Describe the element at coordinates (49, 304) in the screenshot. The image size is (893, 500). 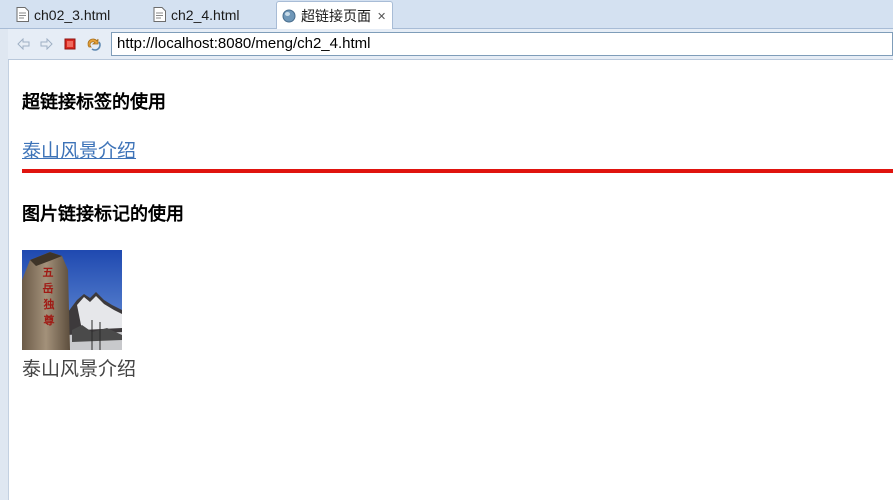
I see `svg-text: 独` at that location.